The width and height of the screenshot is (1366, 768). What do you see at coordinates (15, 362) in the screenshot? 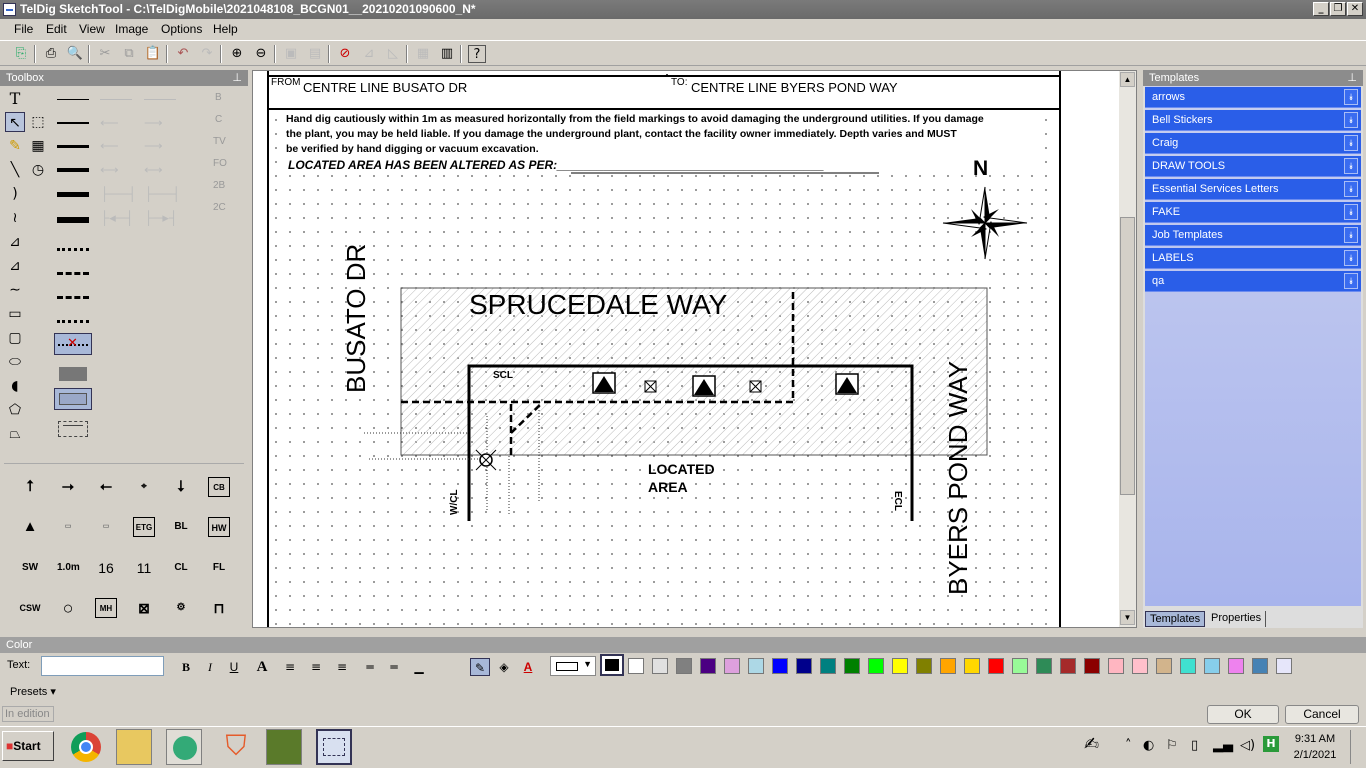
I see `ellipse-tool-icon: ⬭` at bounding box center [15, 362].